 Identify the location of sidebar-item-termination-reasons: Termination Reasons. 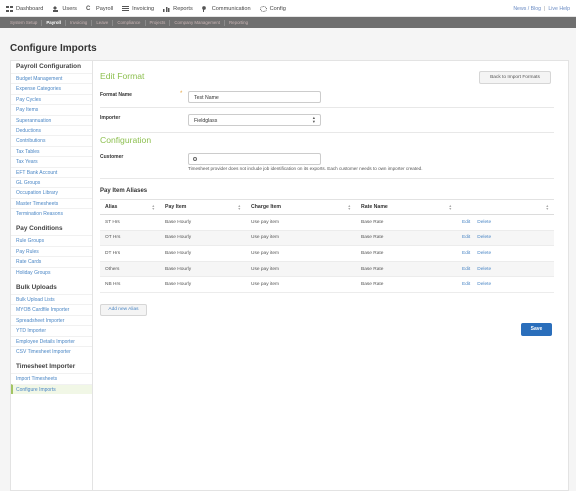
(51, 213).